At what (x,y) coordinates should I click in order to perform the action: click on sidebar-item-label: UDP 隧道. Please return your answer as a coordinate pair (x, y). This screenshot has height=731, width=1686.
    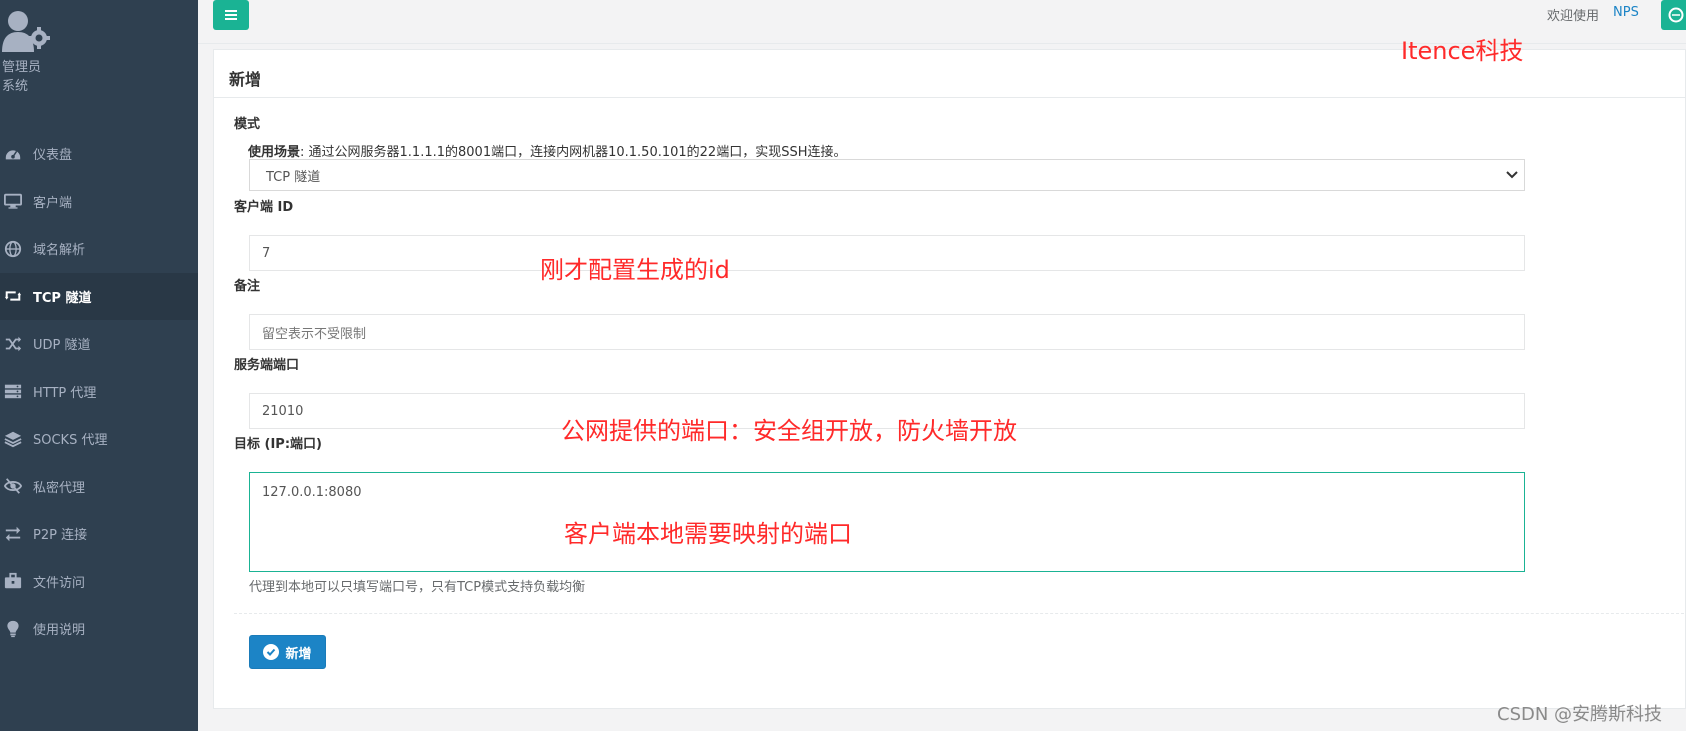
    Looking at the image, I should click on (62, 346).